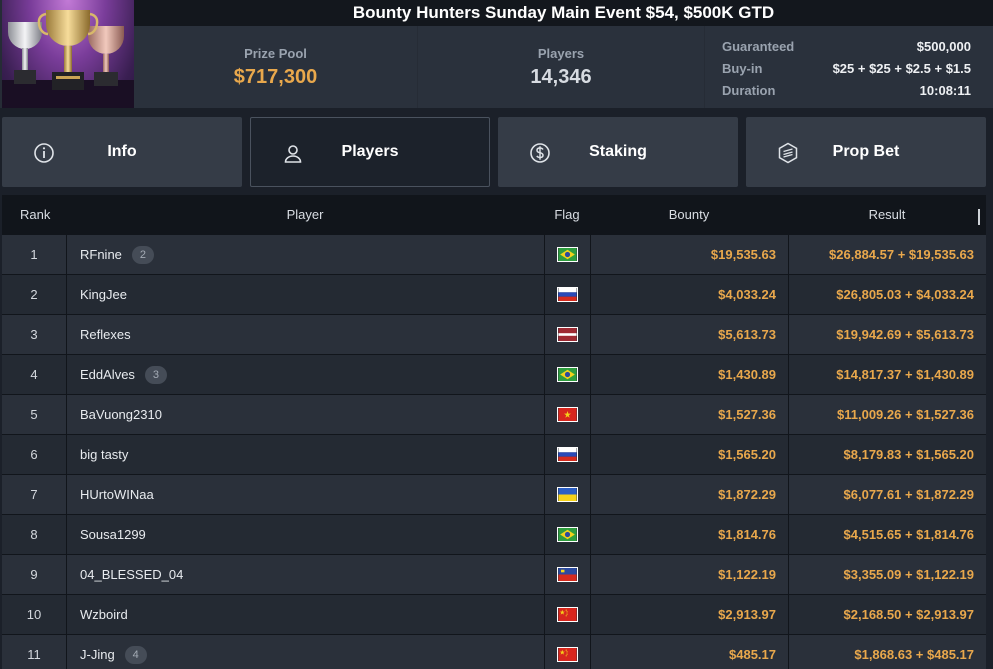  Describe the element at coordinates (121, 414) in the screenshot. I see `player-name: BaVuong2310` at that location.